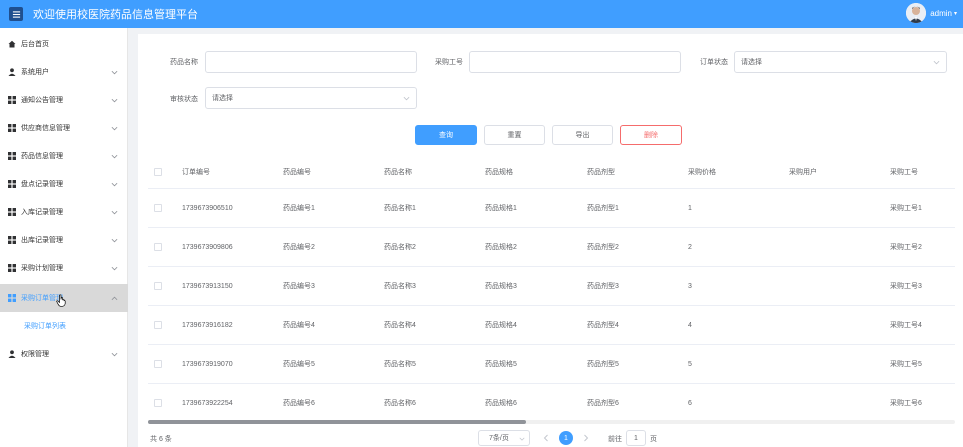  What do you see at coordinates (42, 268) in the screenshot?
I see `sidebar-item-label: 采购计划管理` at bounding box center [42, 268].